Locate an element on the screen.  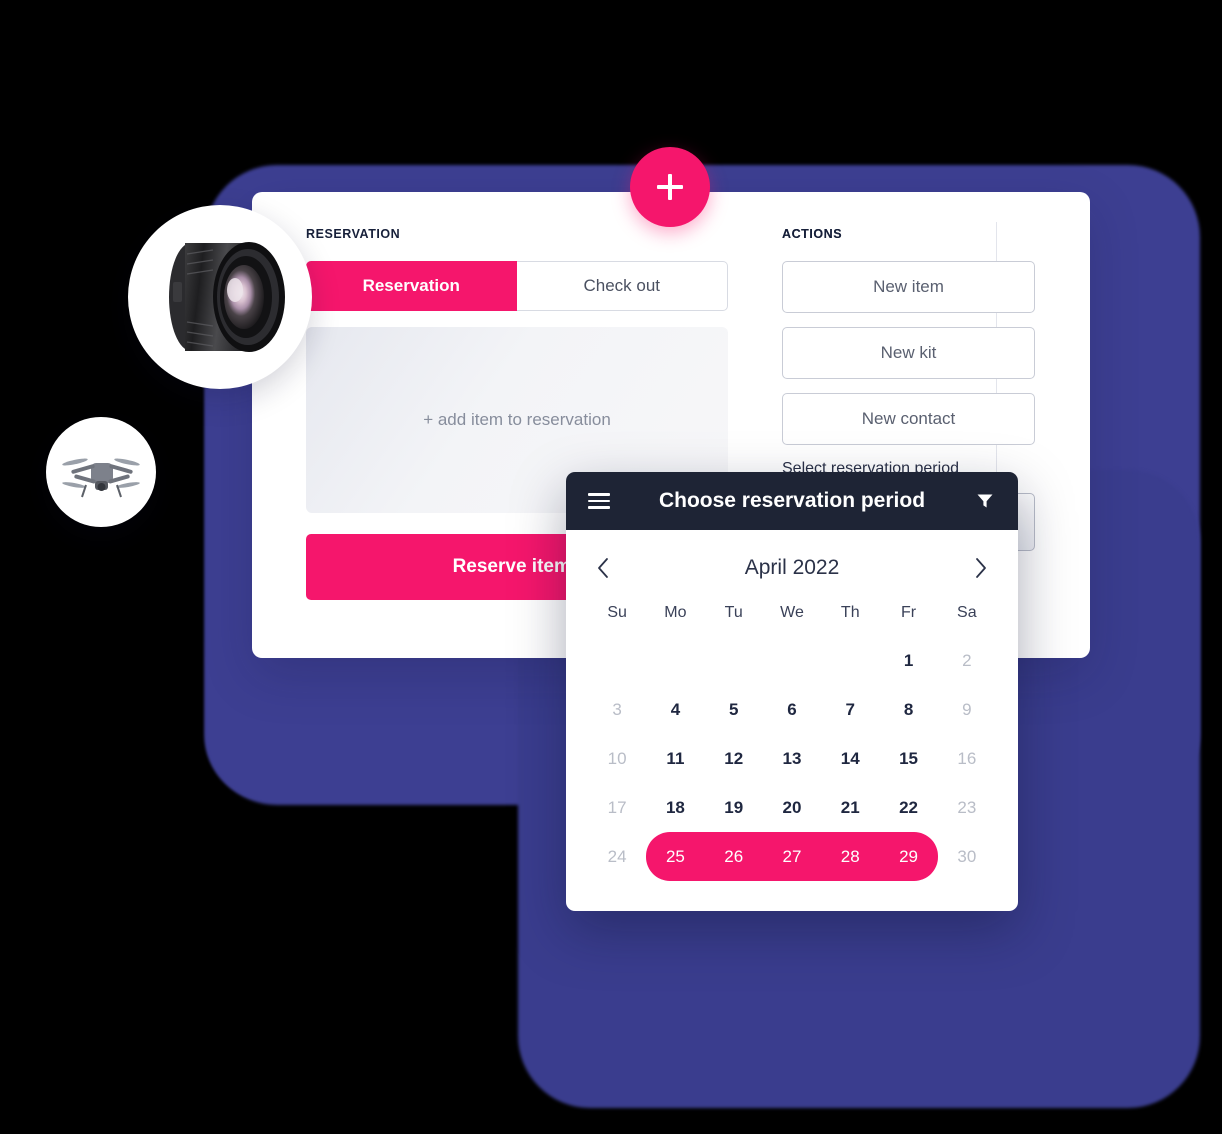
calendar-week-row: 24 25 26 27 28 29 30 is located at coordinates (792, 856).